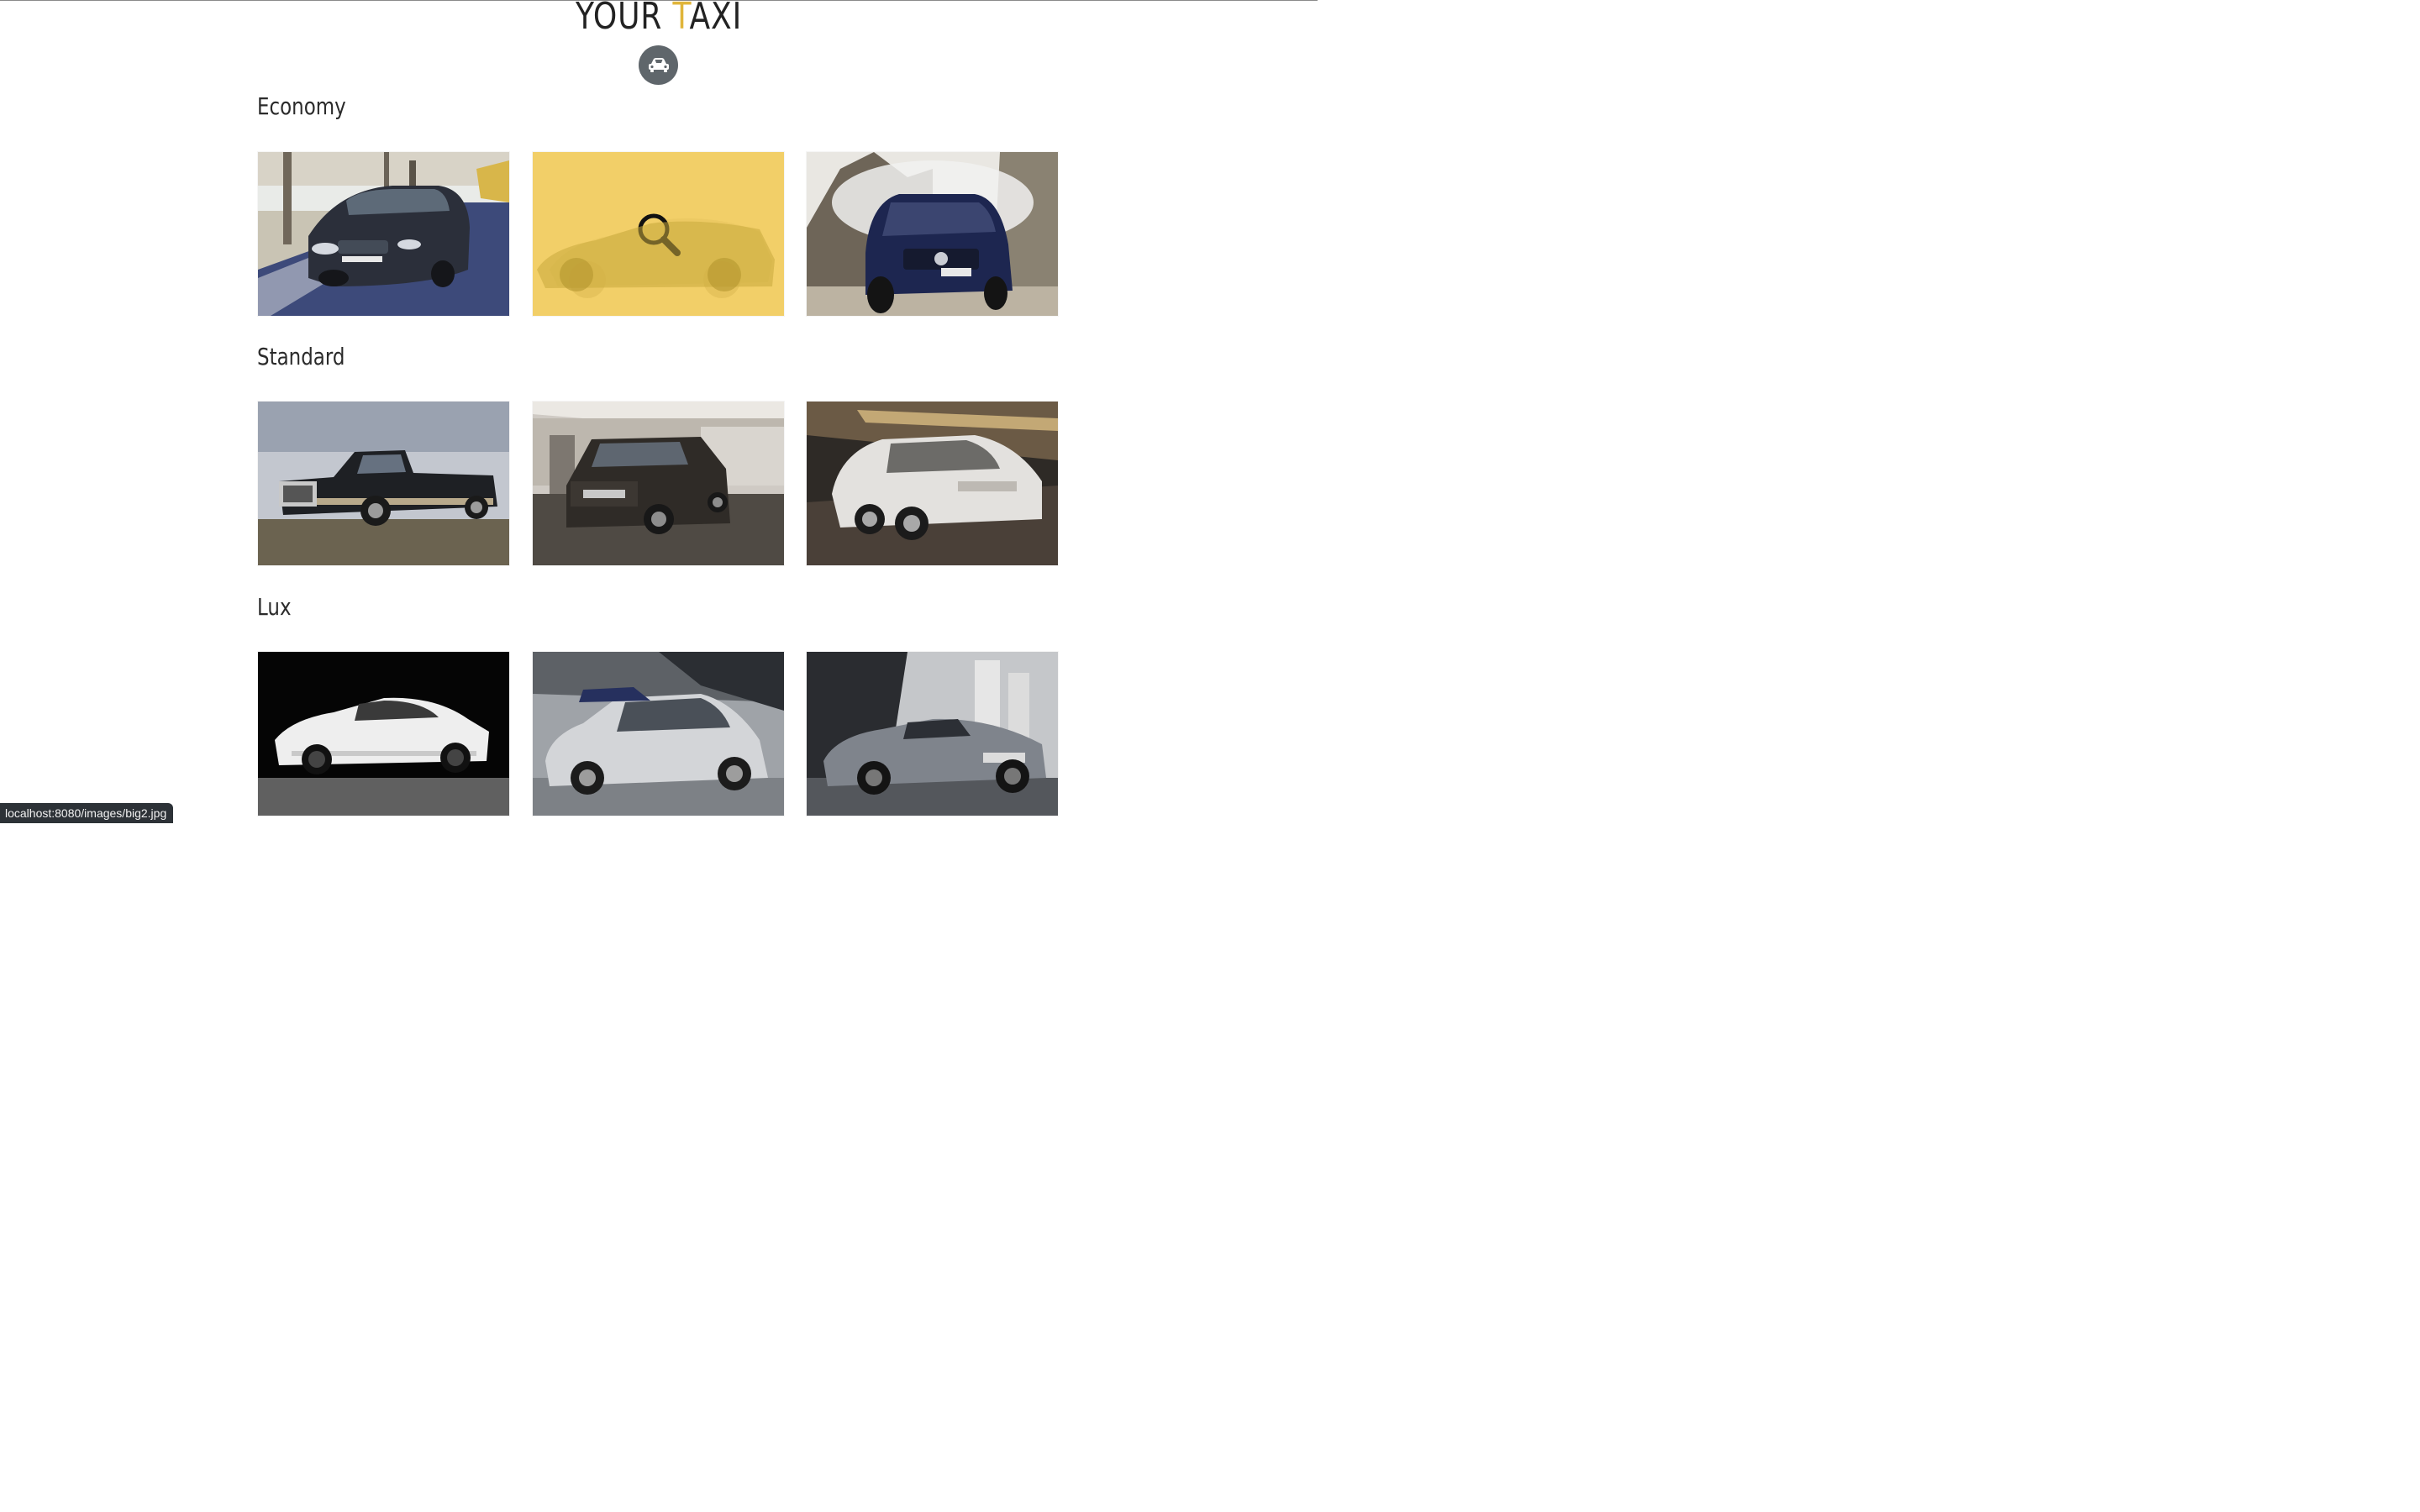  I want to click on logo-badge, so click(658, 65).